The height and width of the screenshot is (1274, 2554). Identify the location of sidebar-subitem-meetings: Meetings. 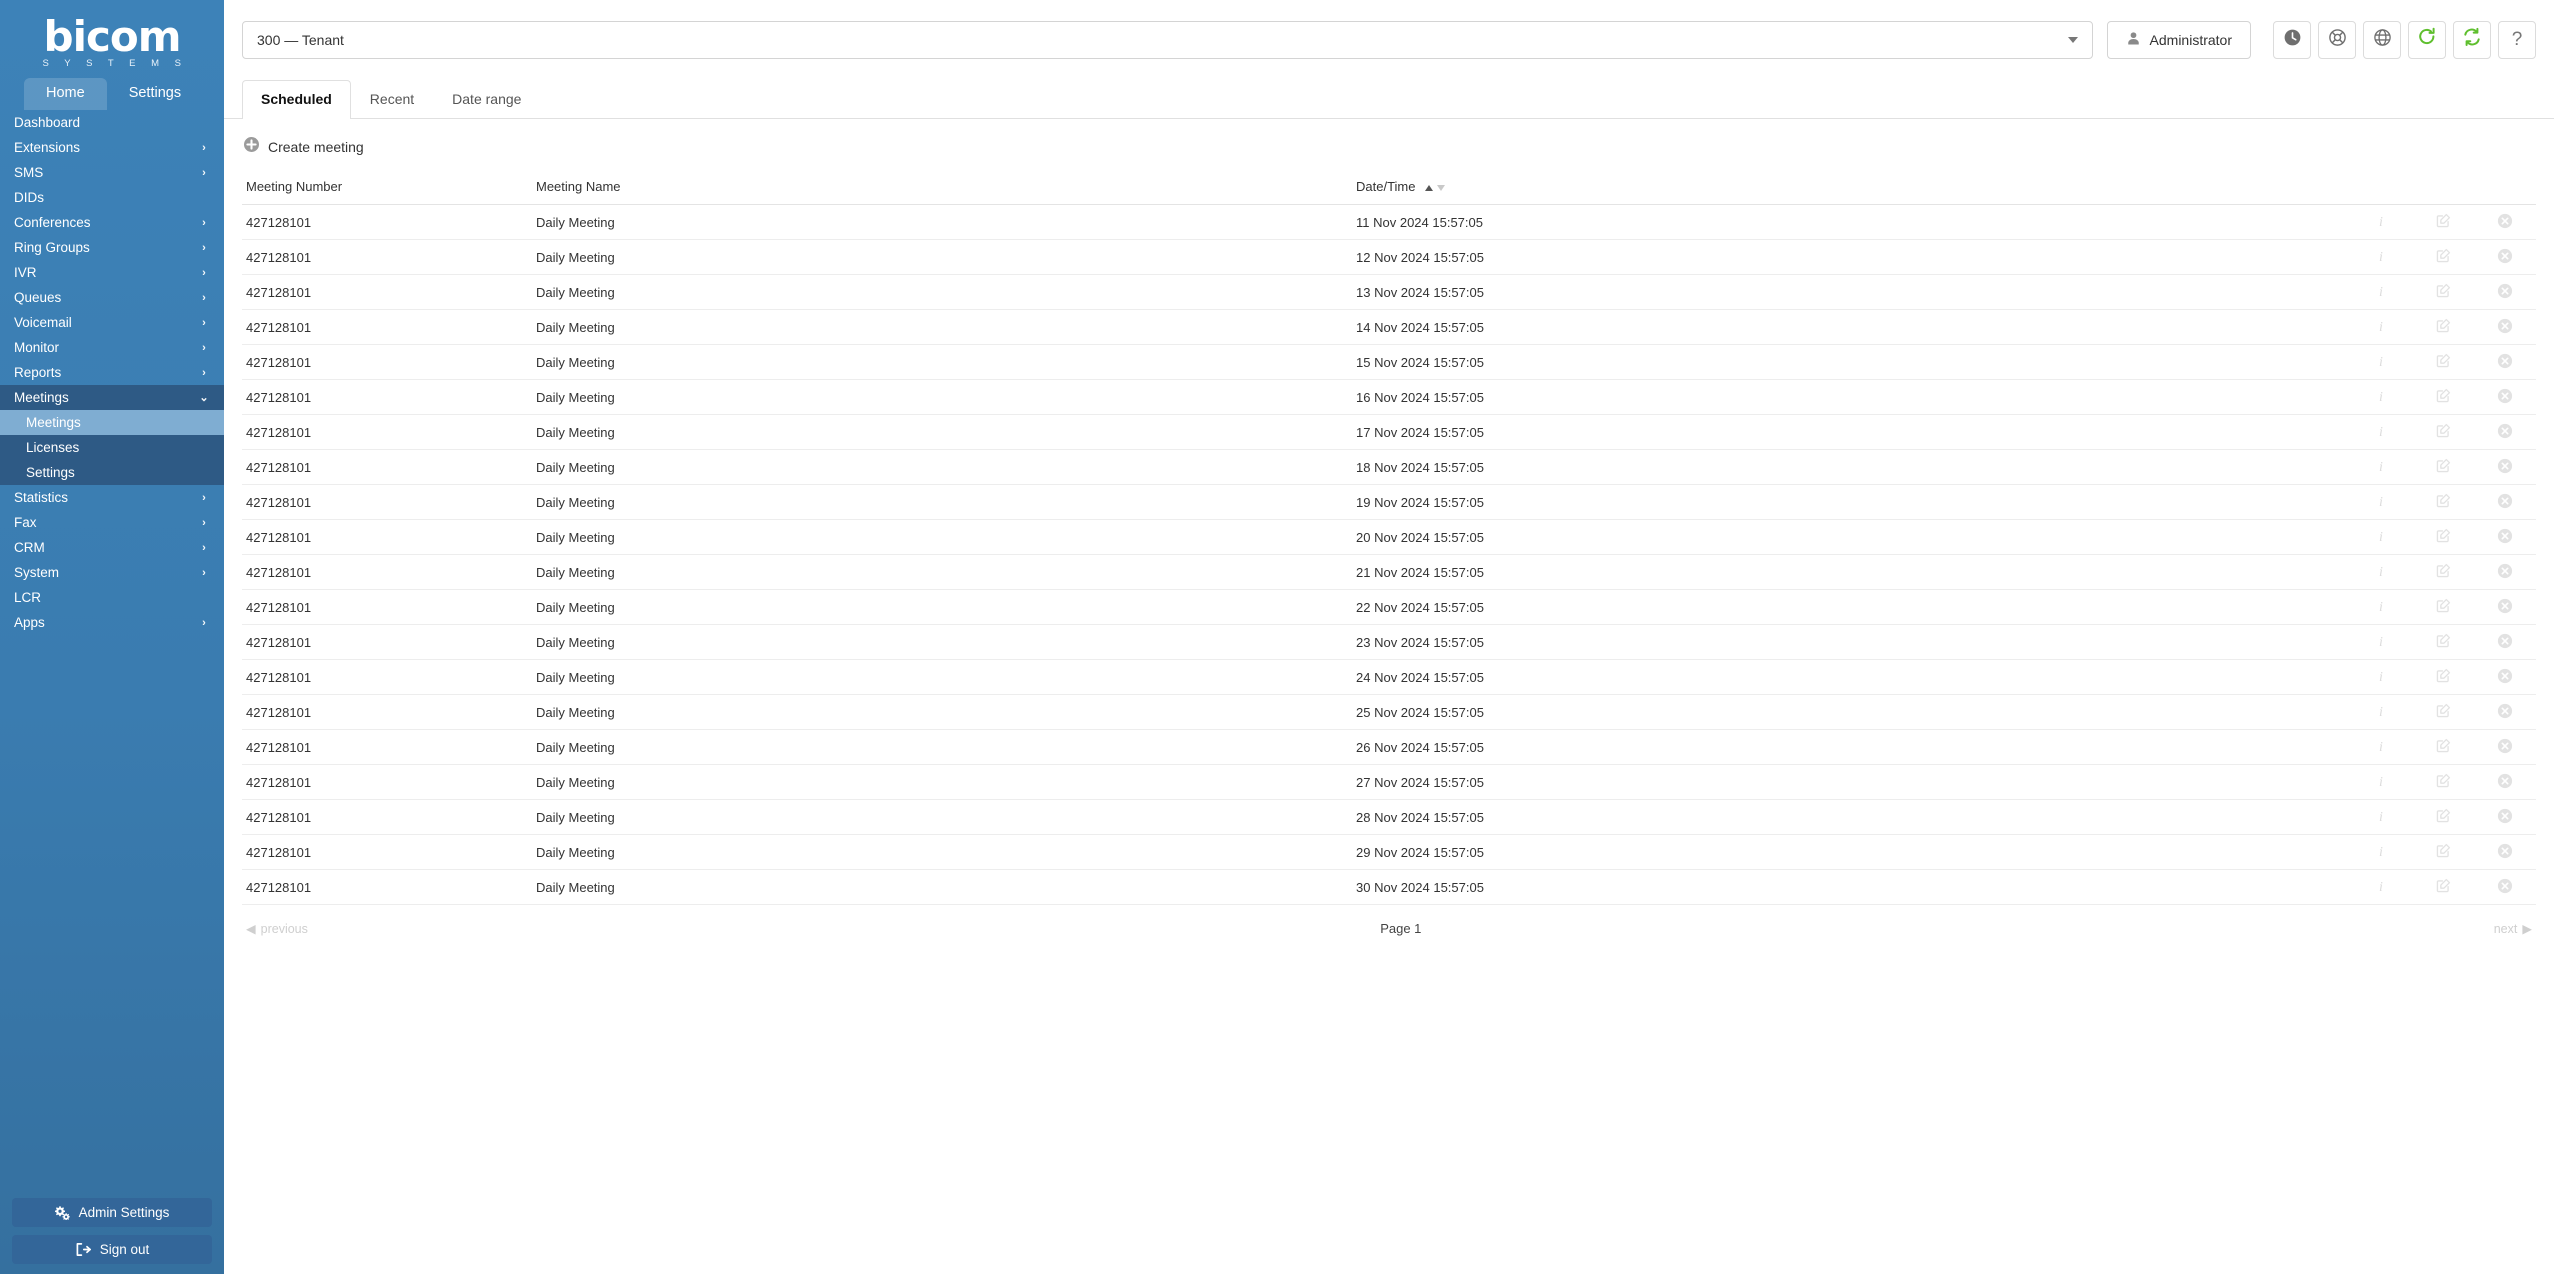
(112, 422).